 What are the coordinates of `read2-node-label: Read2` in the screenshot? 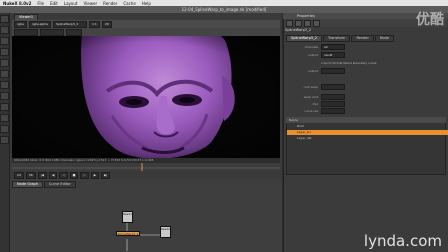 It's located at (165, 229).